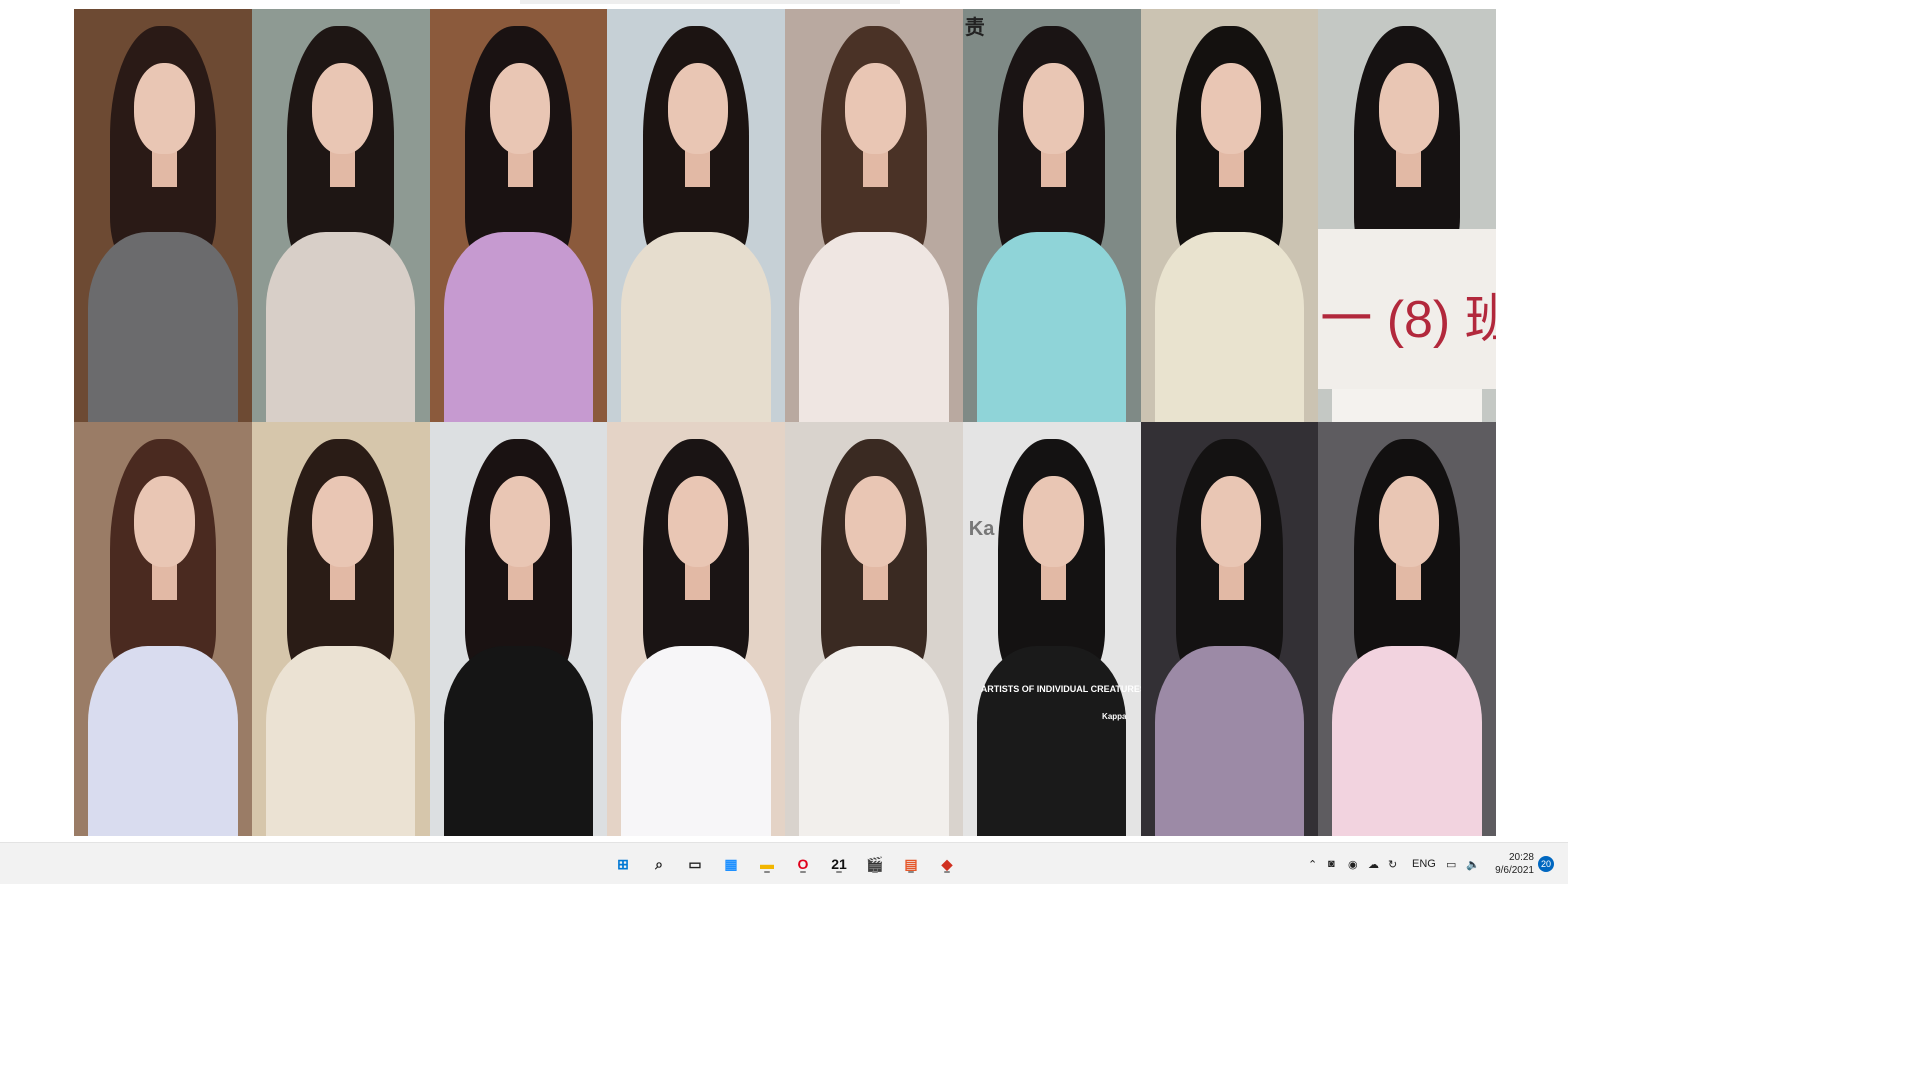  What do you see at coordinates (839, 864) in the screenshot?
I see `app-21-icon: 21` at bounding box center [839, 864].